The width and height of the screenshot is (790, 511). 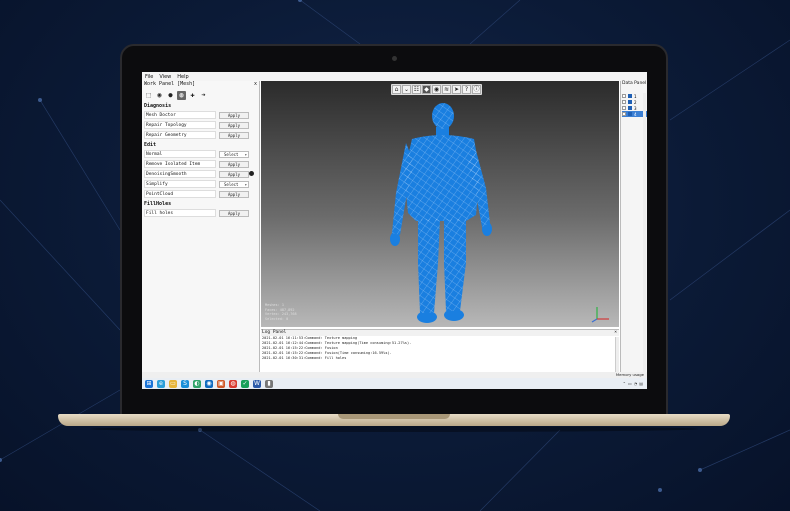 I want to click on repair-geometry-apply-button: Apply, so click(x=234, y=135).